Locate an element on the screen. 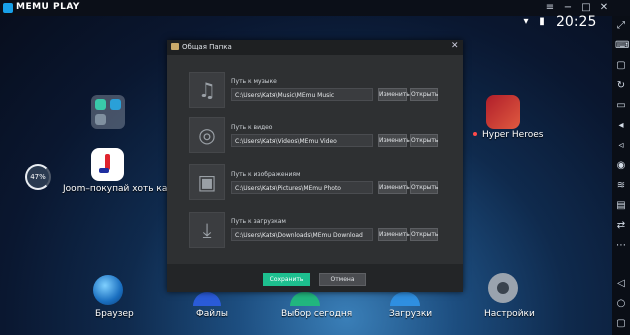 This screenshot has height=335, width=630. memu-logo-icon is located at coordinates (8, 8).